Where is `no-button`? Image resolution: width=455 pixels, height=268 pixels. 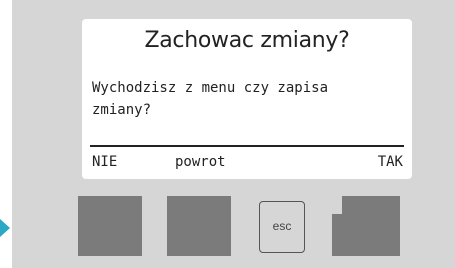 no-button is located at coordinates (110, 226).